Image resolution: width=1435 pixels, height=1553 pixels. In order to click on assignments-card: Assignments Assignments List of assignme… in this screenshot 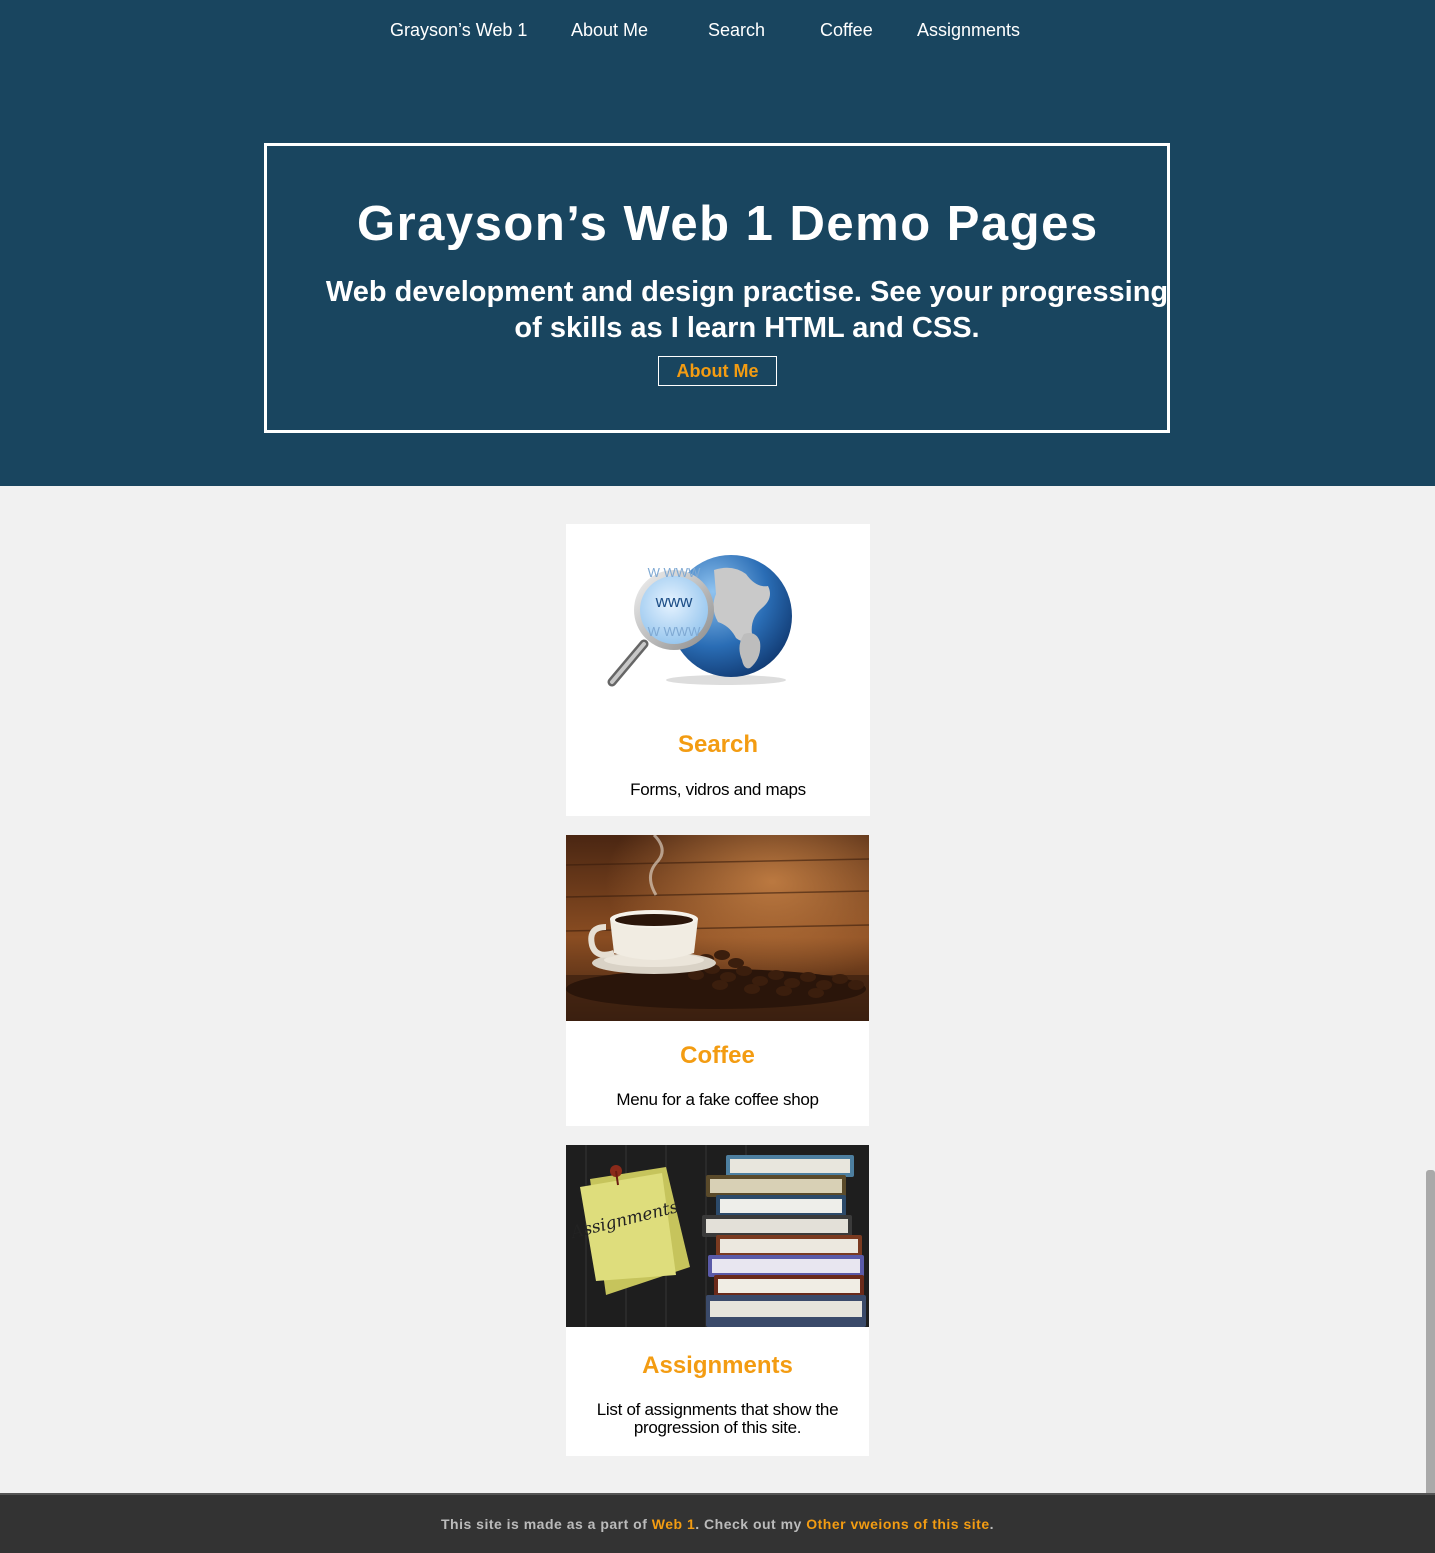, I will do `click(717, 1300)`.